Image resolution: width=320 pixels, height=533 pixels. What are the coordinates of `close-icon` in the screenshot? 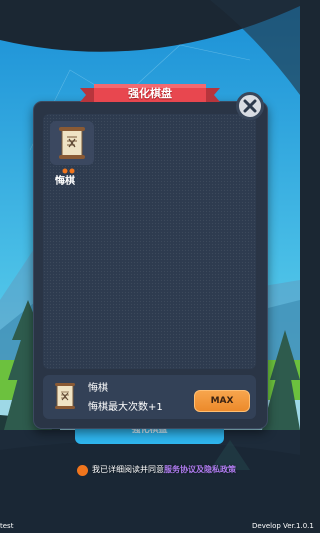 It's located at (250, 106).